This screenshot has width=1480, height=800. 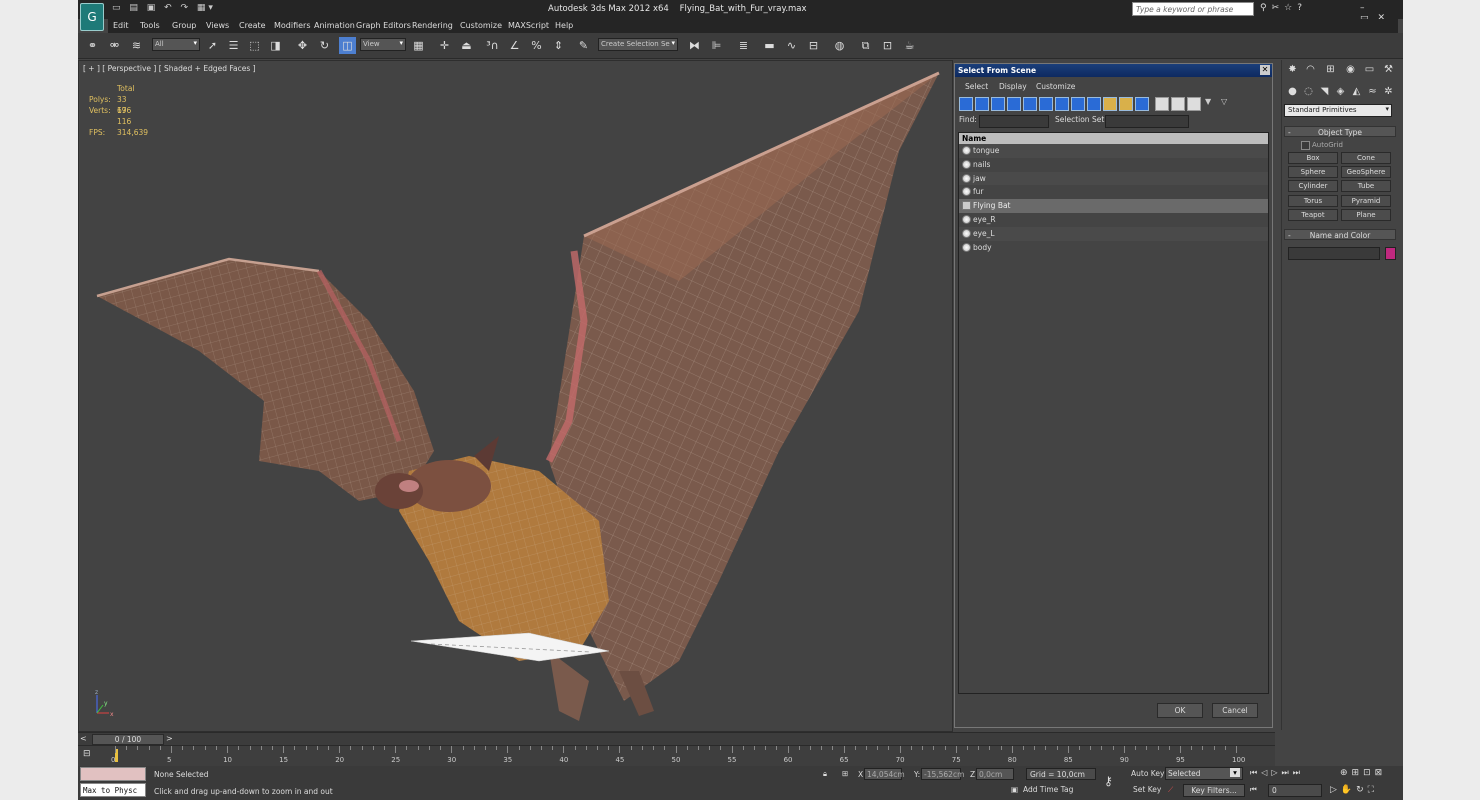 What do you see at coordinates (1113, 192) in the screenshot?
I see `scene-object-row: fur` at bounding box center [1113, 192].